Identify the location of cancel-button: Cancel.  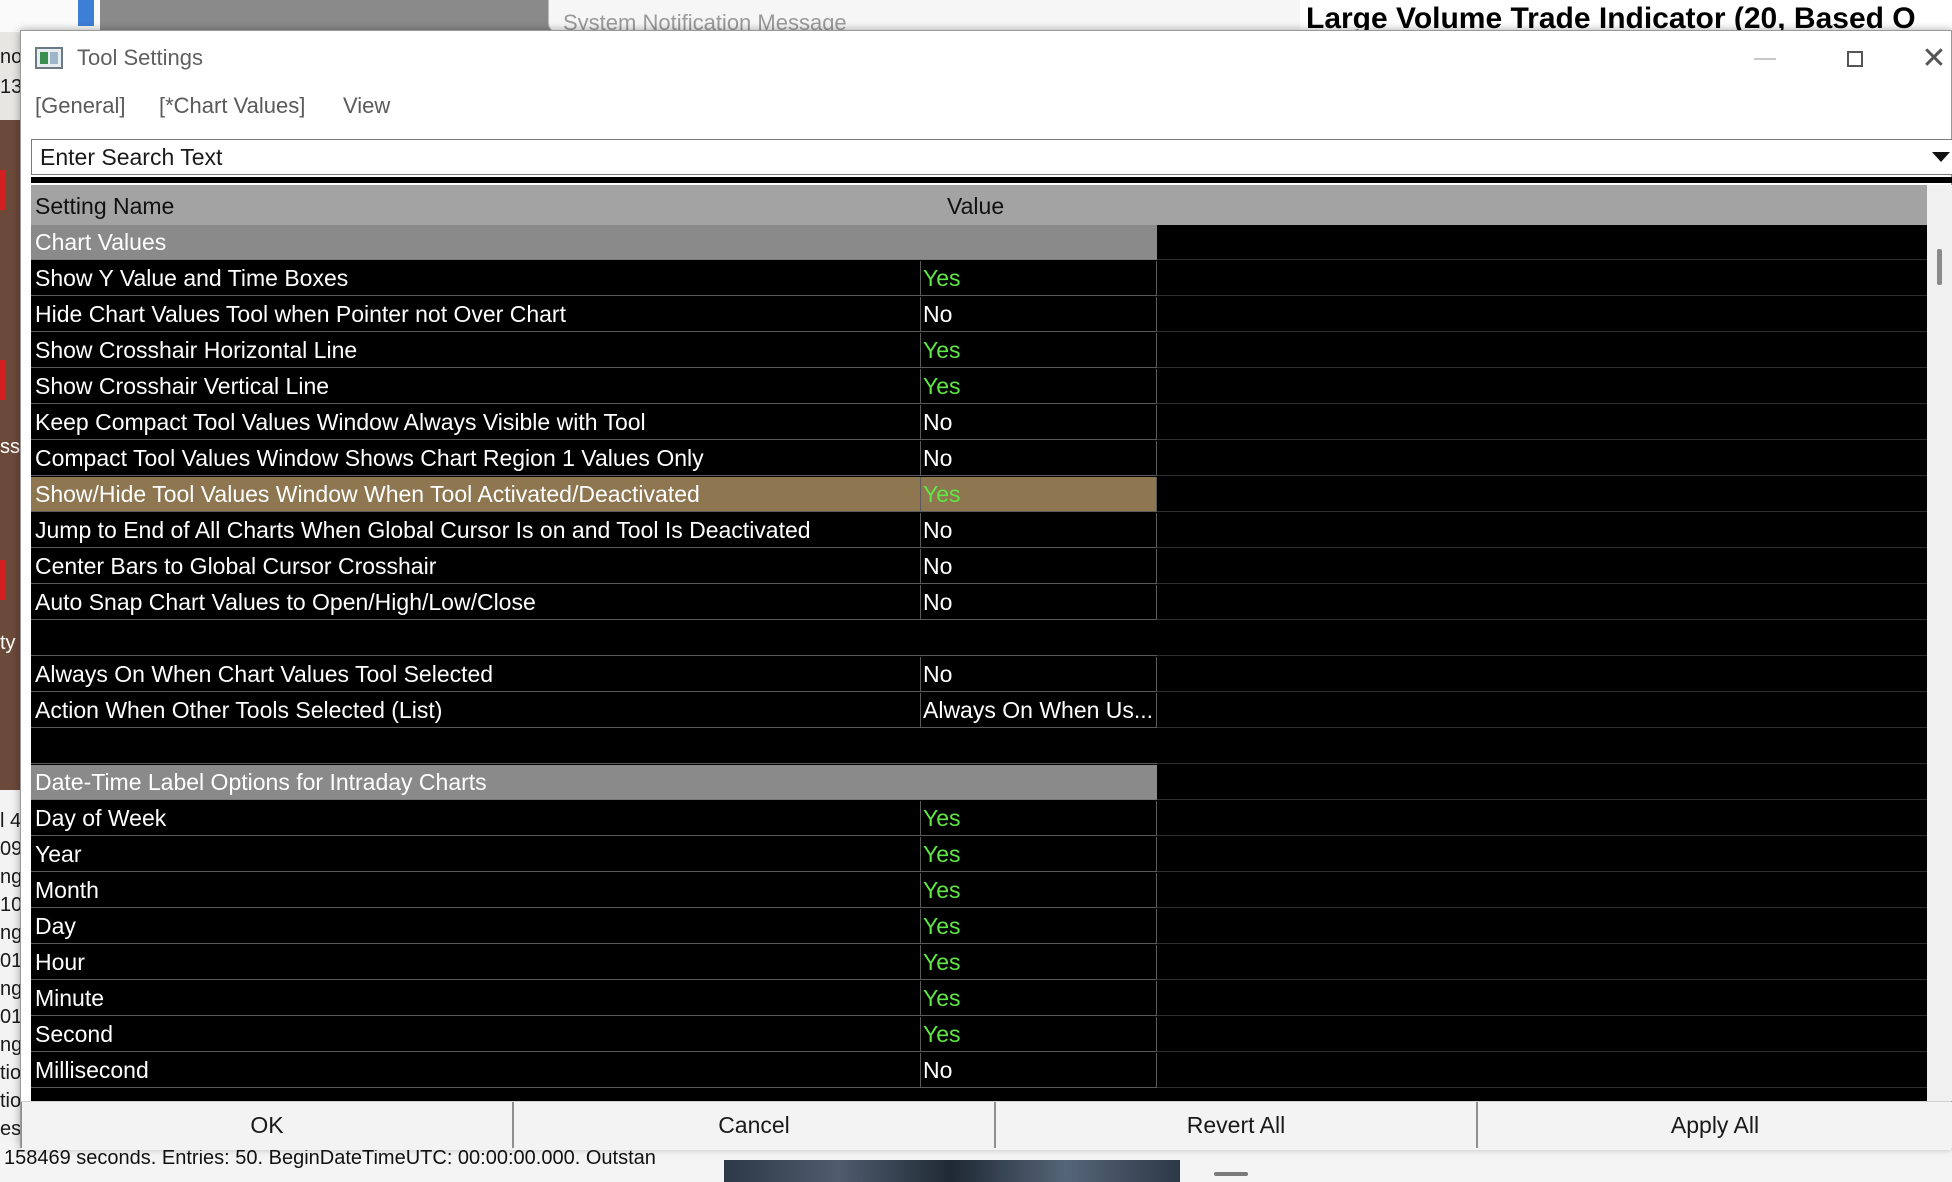
(754, 1125).